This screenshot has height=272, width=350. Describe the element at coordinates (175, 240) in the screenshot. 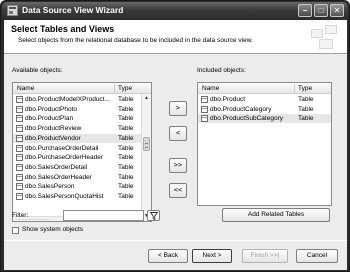

I see `footer-divider` at that location.